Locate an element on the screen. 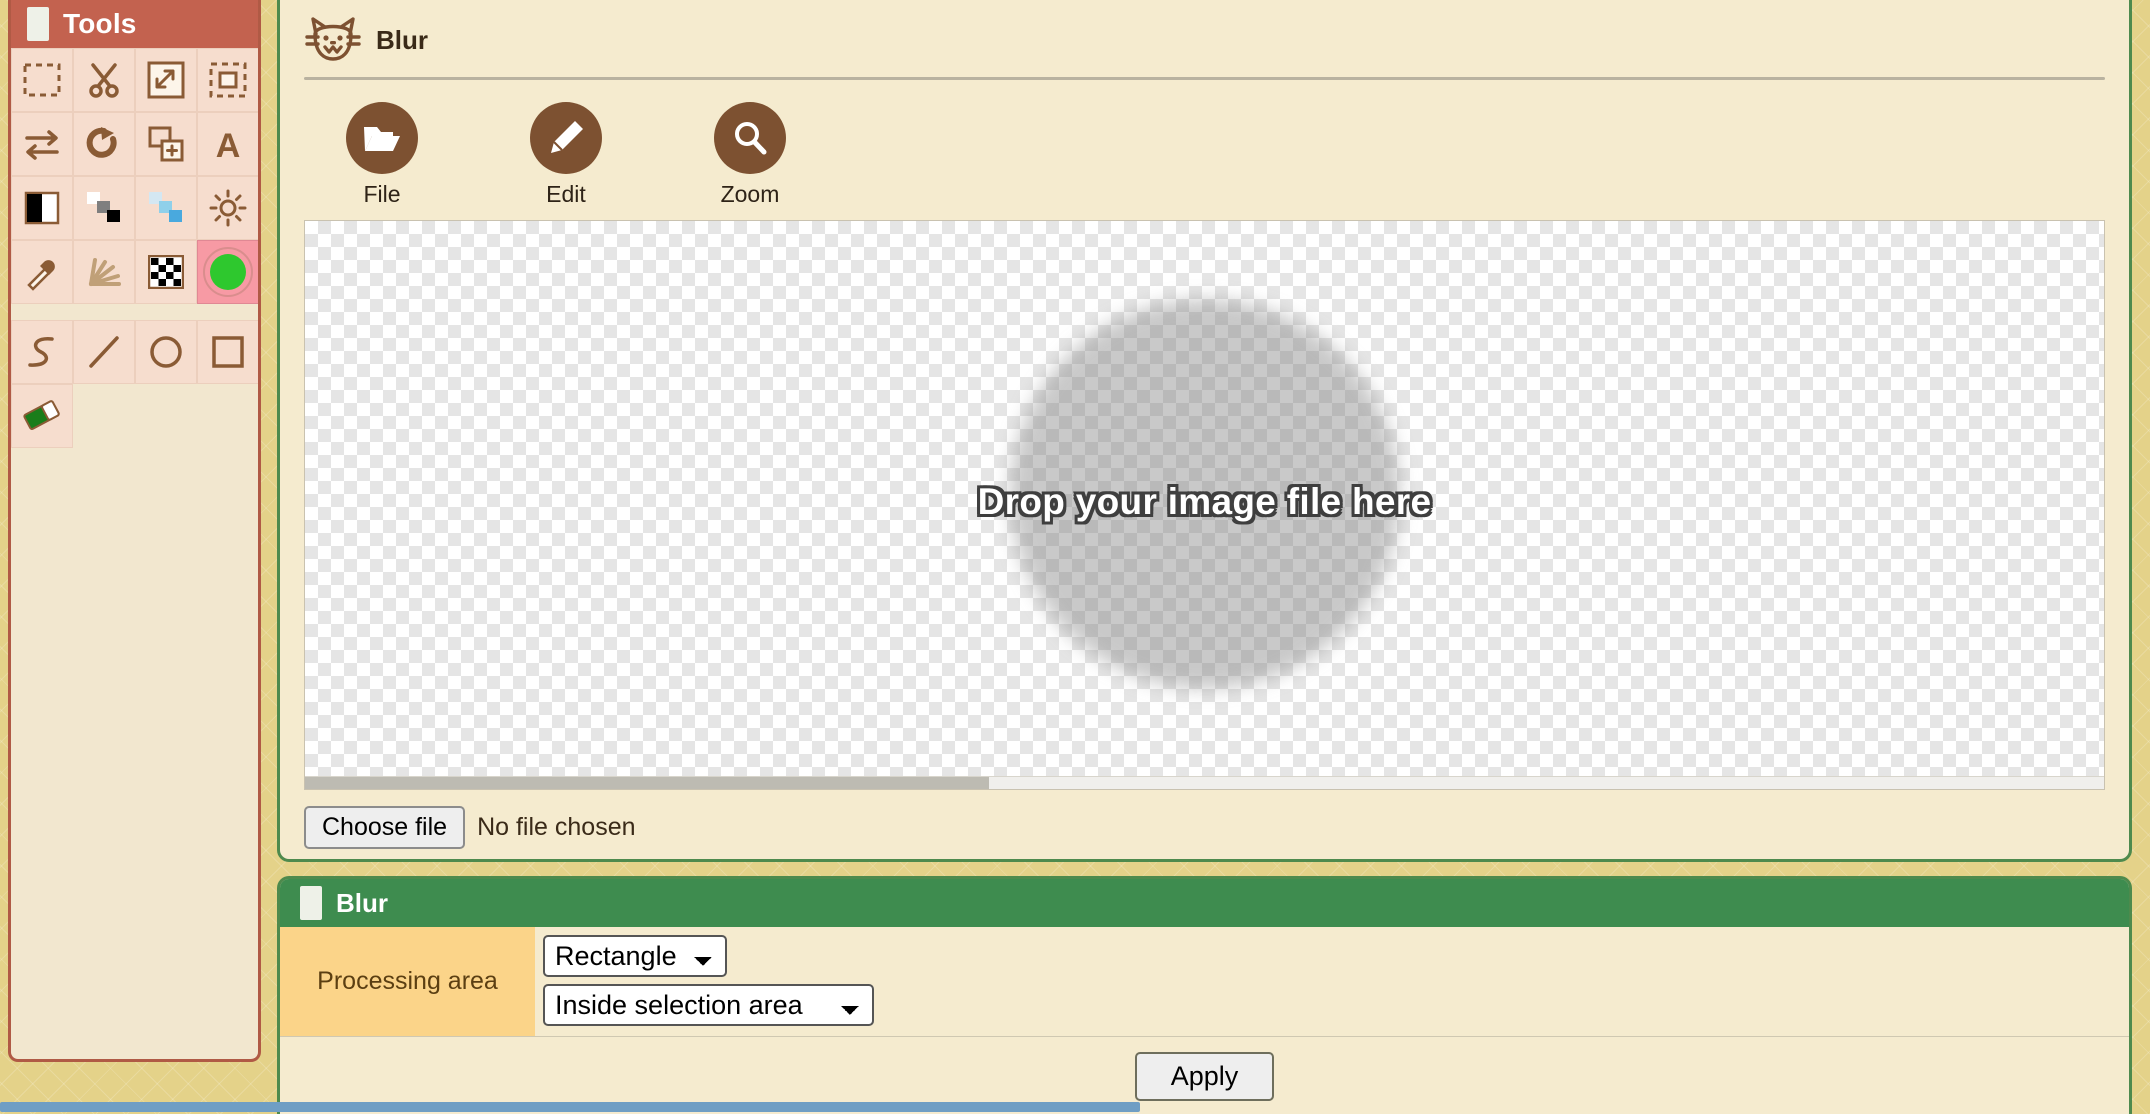 This screenshot has height=1114, width=2150. cat-face-icon is located at coordinates (333, 40).